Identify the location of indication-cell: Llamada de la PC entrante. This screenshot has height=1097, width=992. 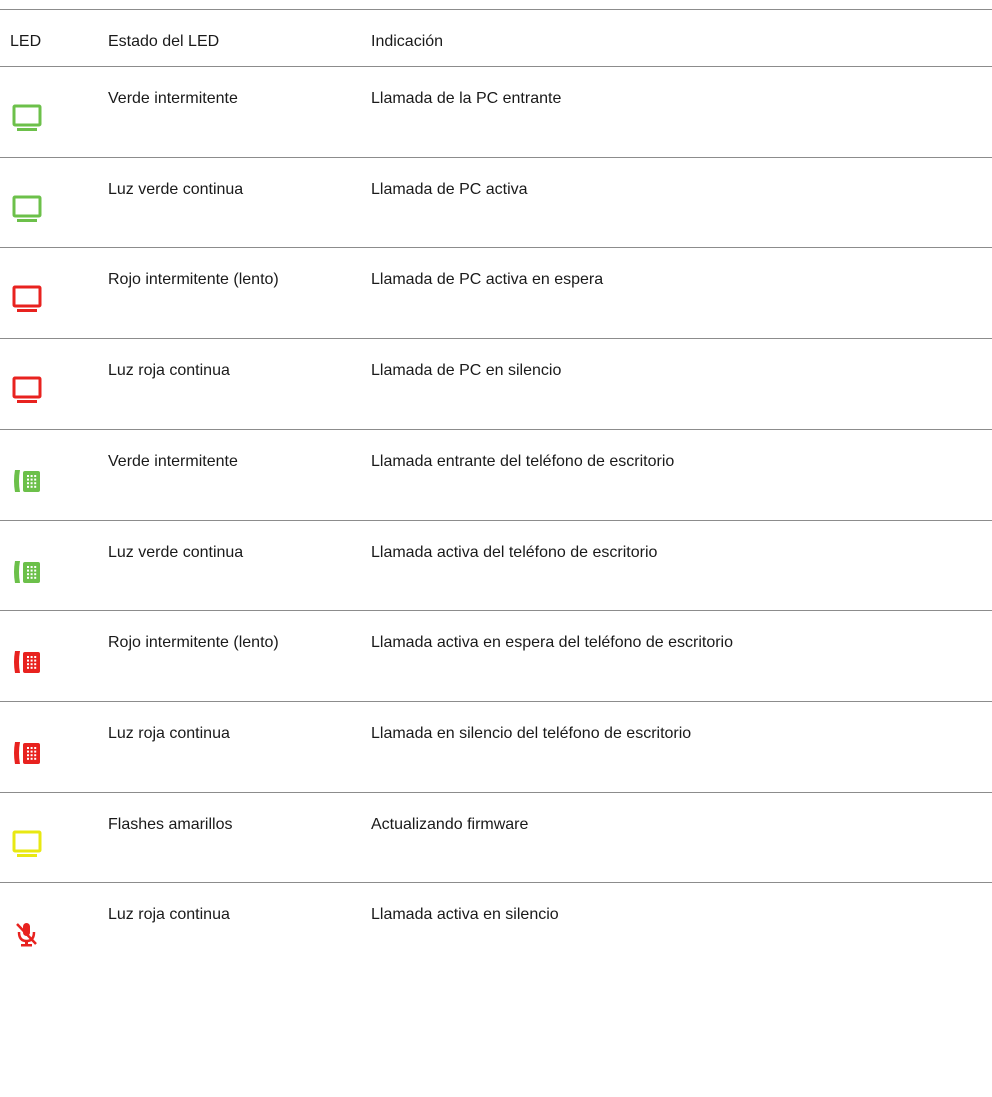
(466, 98).